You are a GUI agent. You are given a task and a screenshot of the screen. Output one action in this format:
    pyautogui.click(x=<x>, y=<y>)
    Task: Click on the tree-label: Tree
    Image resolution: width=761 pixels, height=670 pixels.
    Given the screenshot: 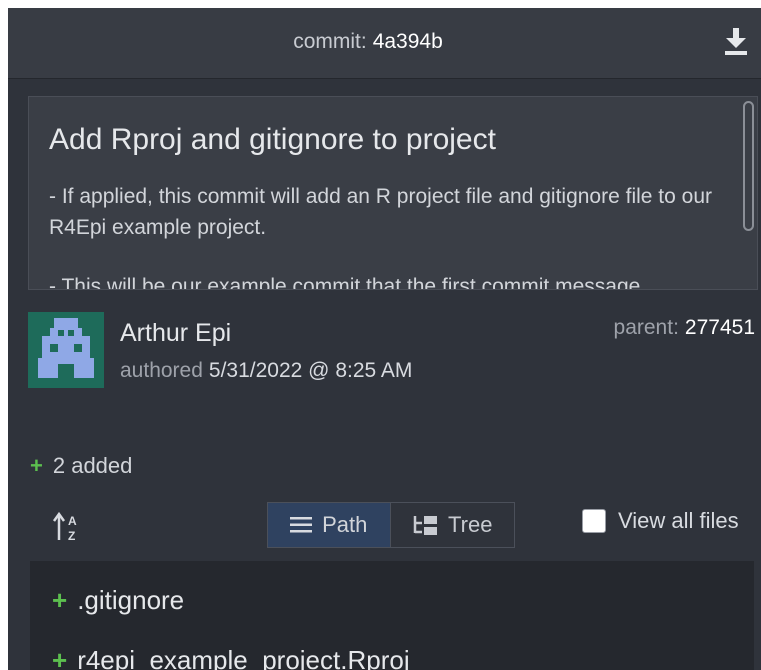 What is the action you would take?
    pyautogui.click(x=470, y=524)
    